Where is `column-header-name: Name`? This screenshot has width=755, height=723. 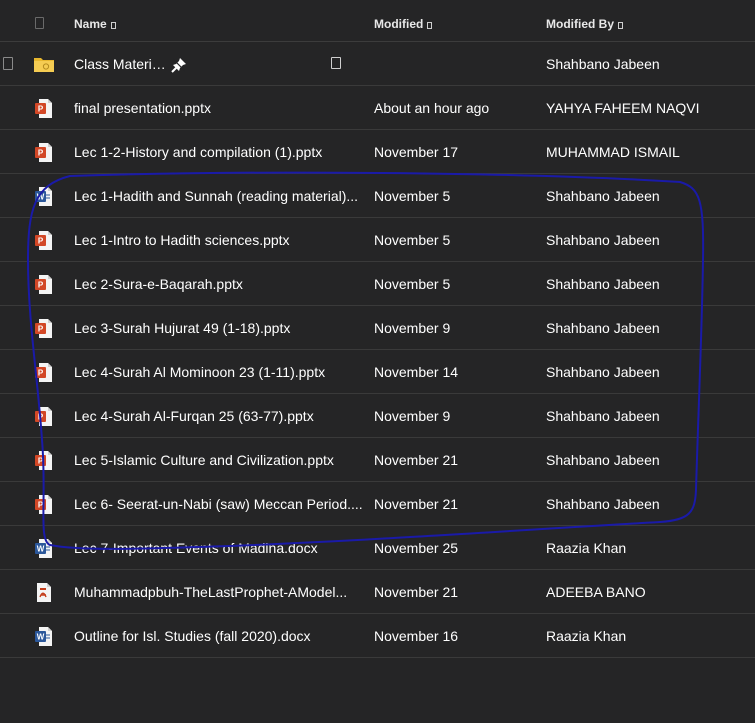 column-header-name: Name is located at coordinates (95, 24).